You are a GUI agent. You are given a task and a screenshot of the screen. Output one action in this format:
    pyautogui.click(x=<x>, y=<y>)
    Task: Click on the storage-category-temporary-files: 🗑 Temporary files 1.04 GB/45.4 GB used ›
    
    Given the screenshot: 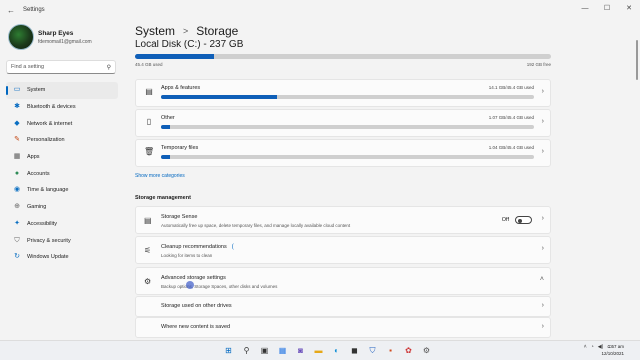 What is the action you would take?
    pyautogui.click(x=343, y=153)
    